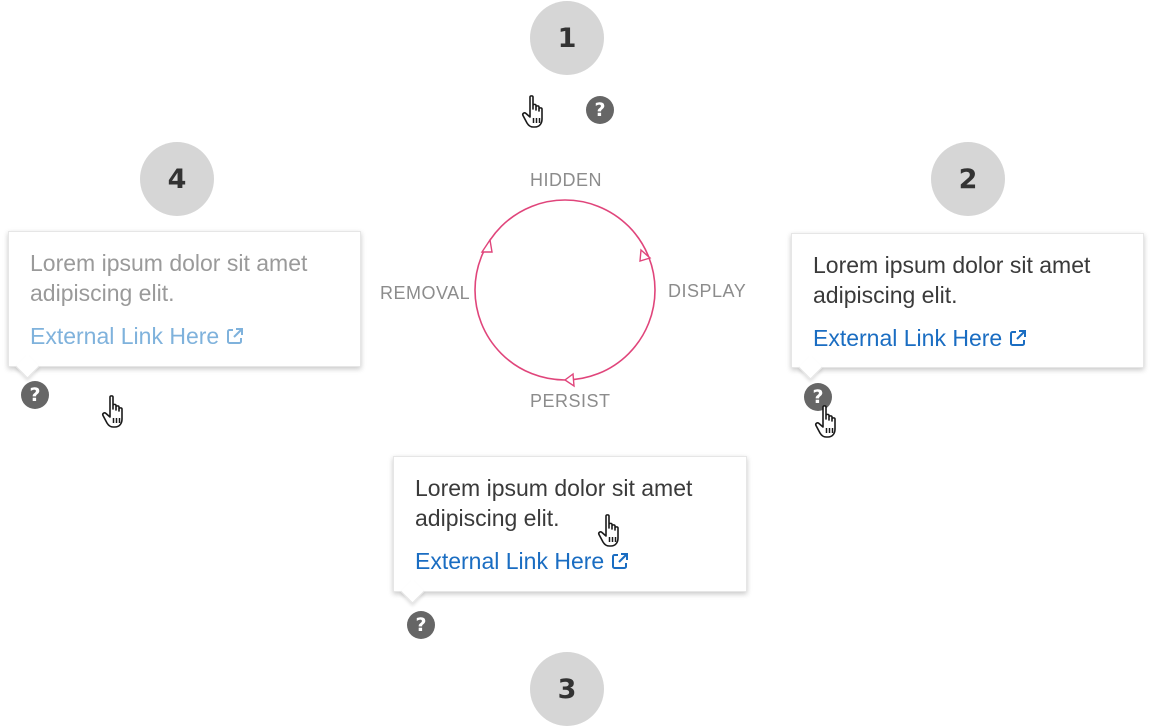  Describe the element at coordinates (567, 689) in the screenshot. I see `step-badge-3: 3` at that location.